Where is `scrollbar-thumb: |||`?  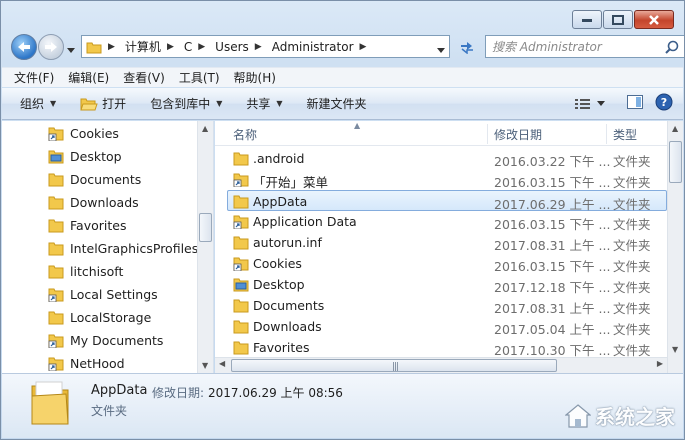
scrollbar-thumb: ||| is located at coordinates (394, 365).